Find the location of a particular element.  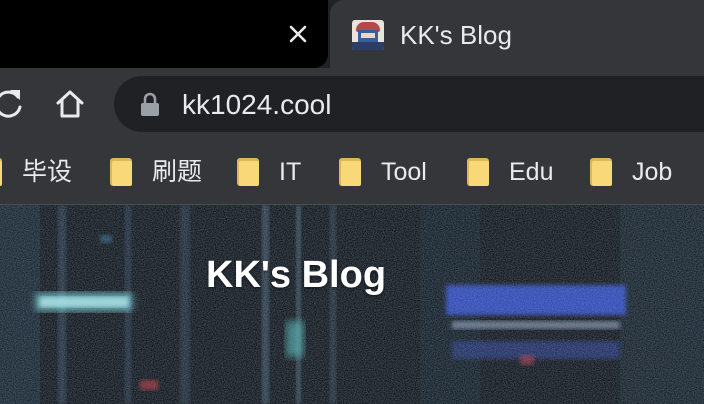

reload-button is located at coordinates (14, 104).